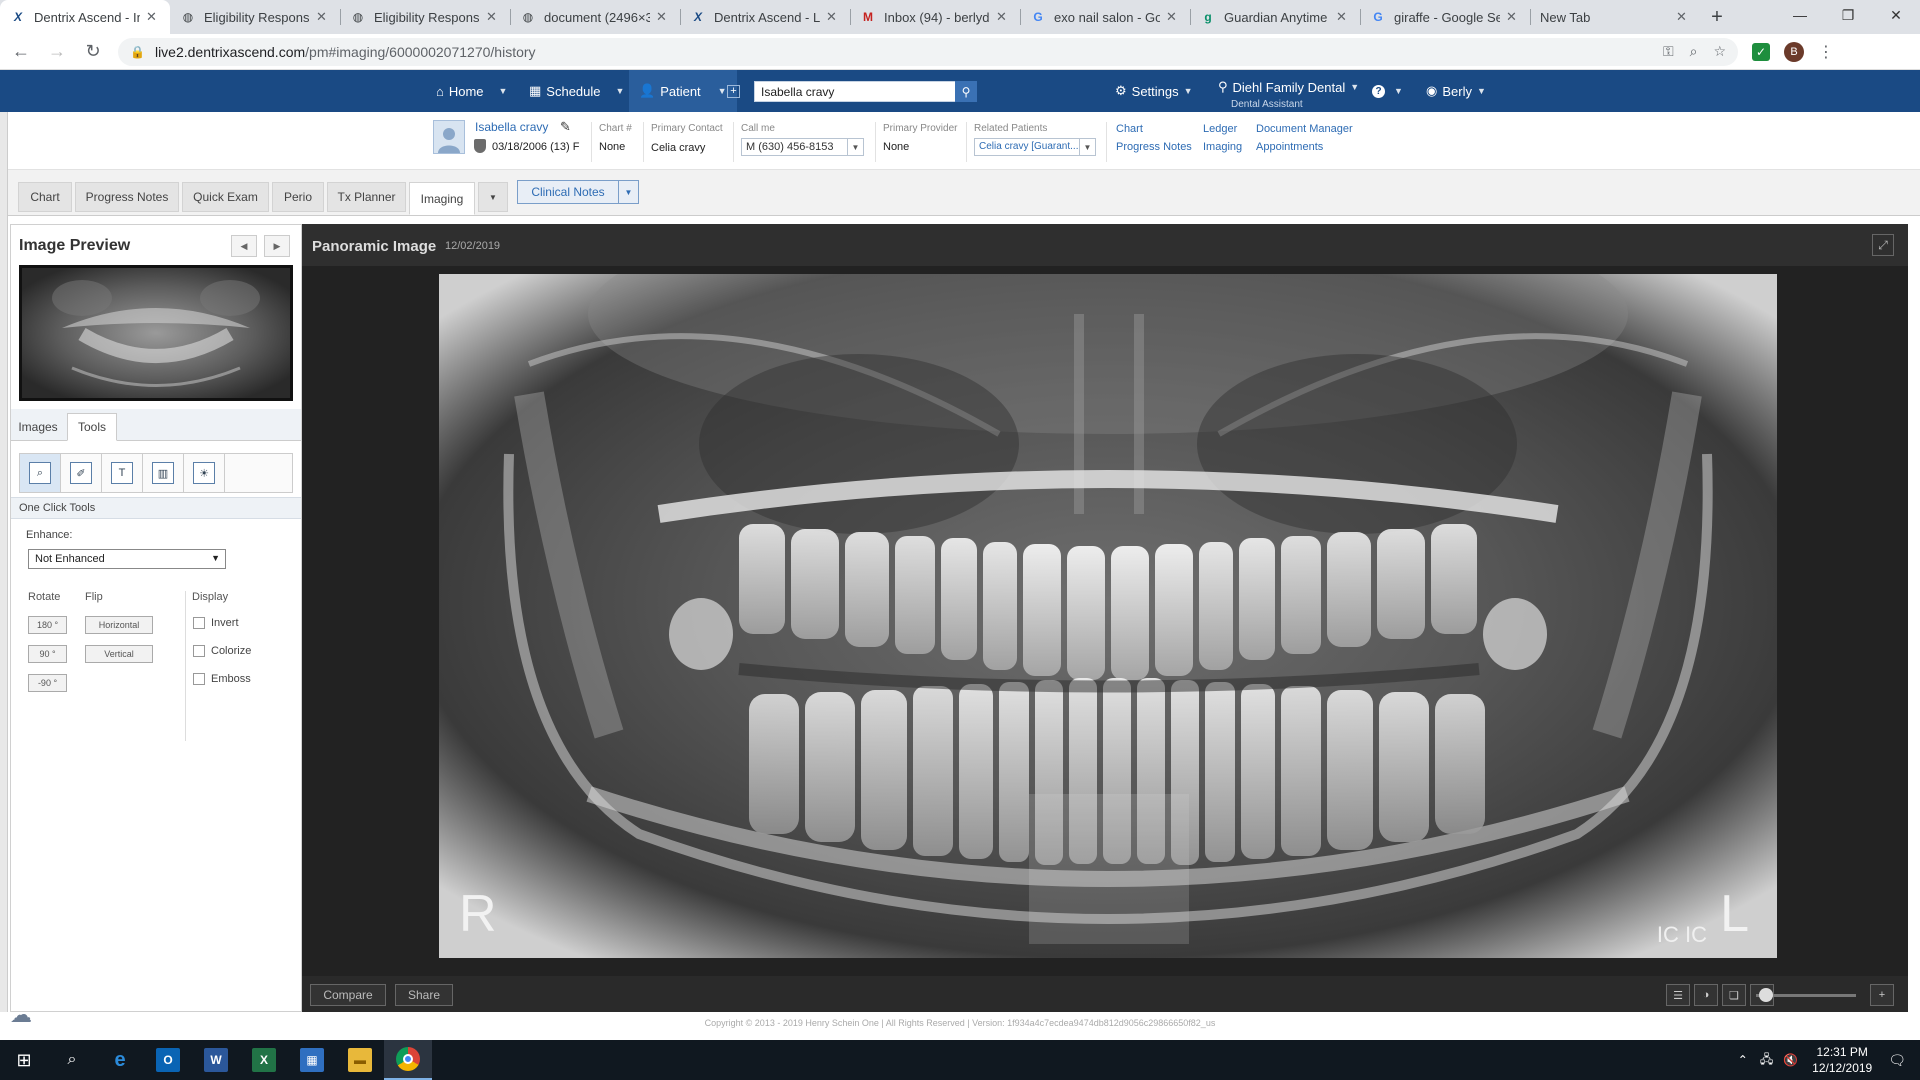 The height and width of the screenshot is (1080, 1920). What do you see at coordinates (1800, 15) in the screenshot?
I see `minimize-icon: —` at bounding box center [1800, 15].